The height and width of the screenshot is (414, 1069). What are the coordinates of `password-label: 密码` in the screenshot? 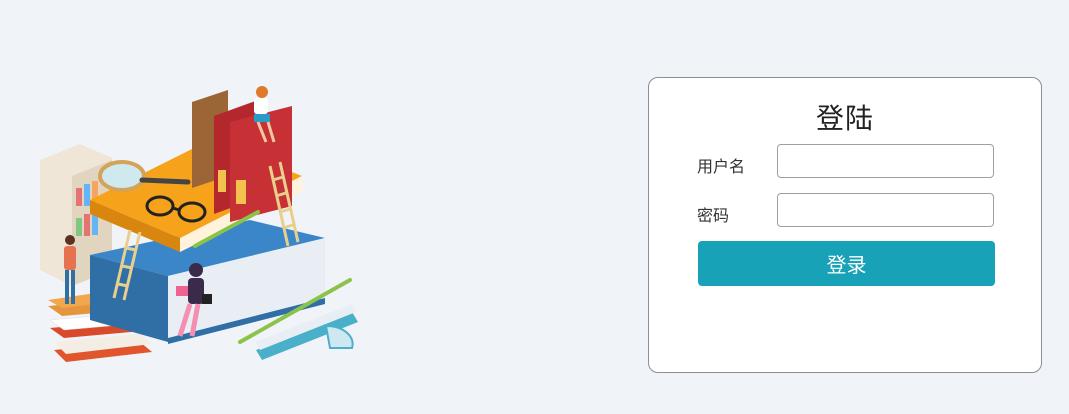 It's located at (713, 215).